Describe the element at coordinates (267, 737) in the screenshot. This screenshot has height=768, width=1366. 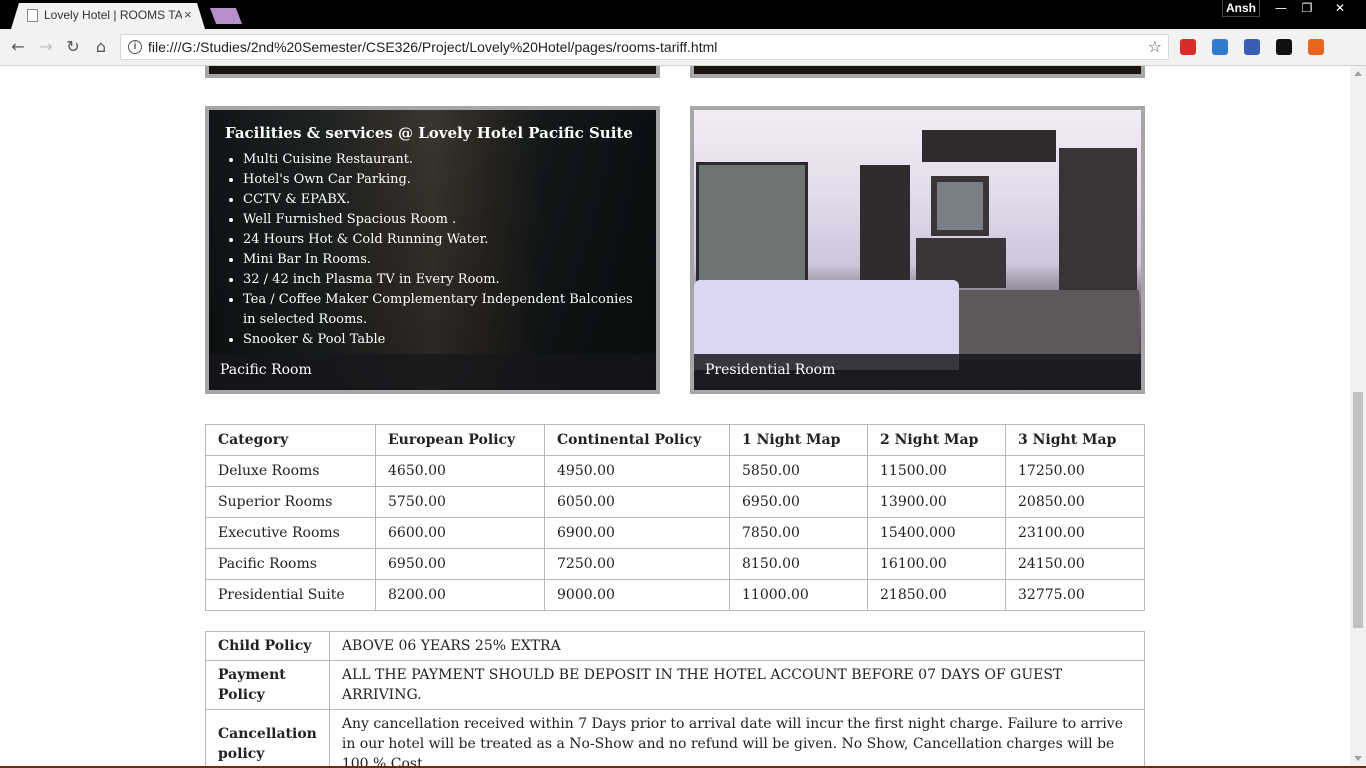
I see `policy-label: Cancellation policy` at that location.